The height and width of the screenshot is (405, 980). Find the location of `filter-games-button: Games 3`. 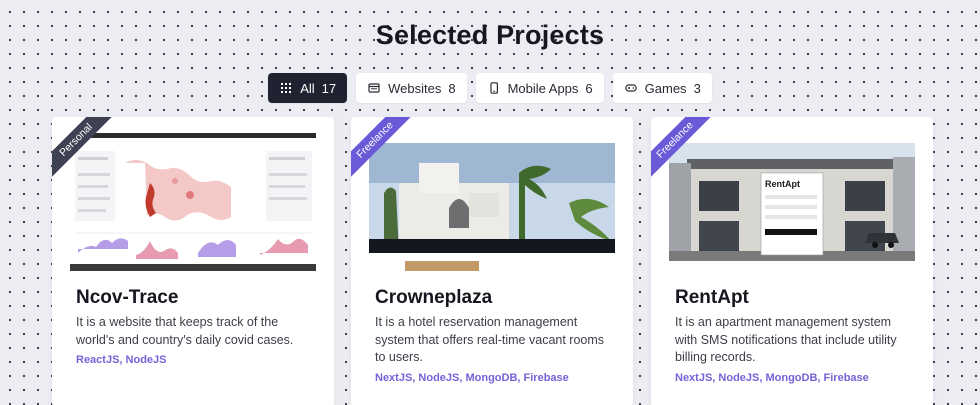

filter-games-button: Games 3 is located at coordinates (662, 88).